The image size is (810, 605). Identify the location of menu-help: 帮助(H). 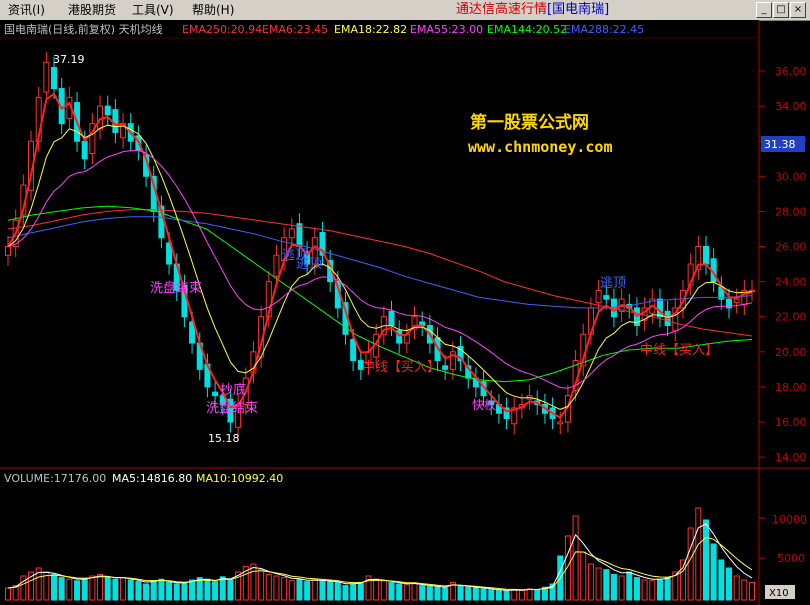
(213, 10).